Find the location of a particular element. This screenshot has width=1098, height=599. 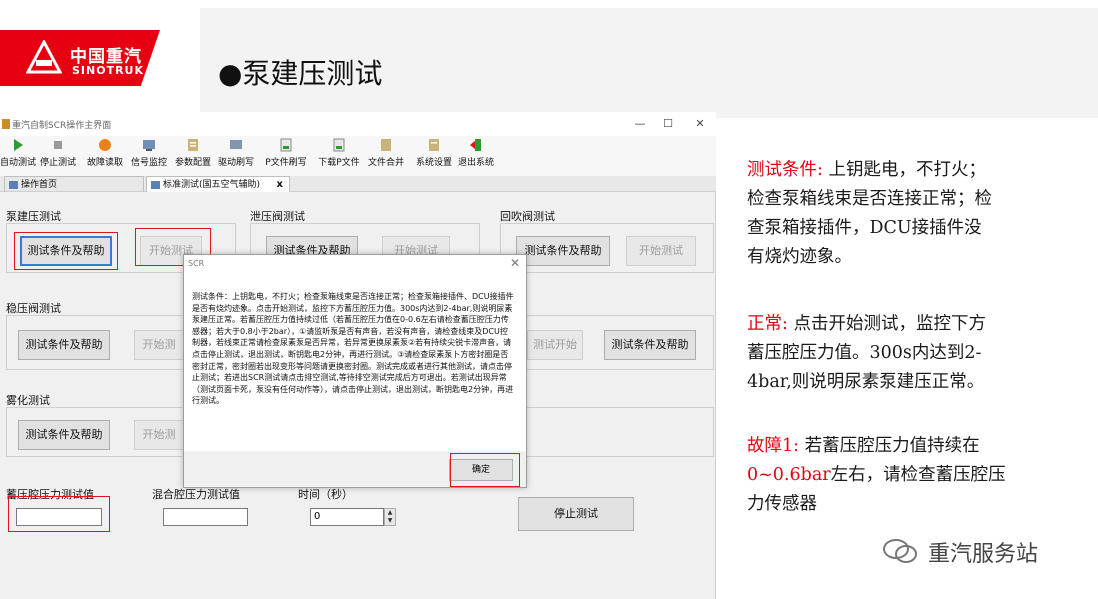

fault-line-2: 0~0.6bar左右，请检查蓄压腔压 is located at coordinates (876, 475).